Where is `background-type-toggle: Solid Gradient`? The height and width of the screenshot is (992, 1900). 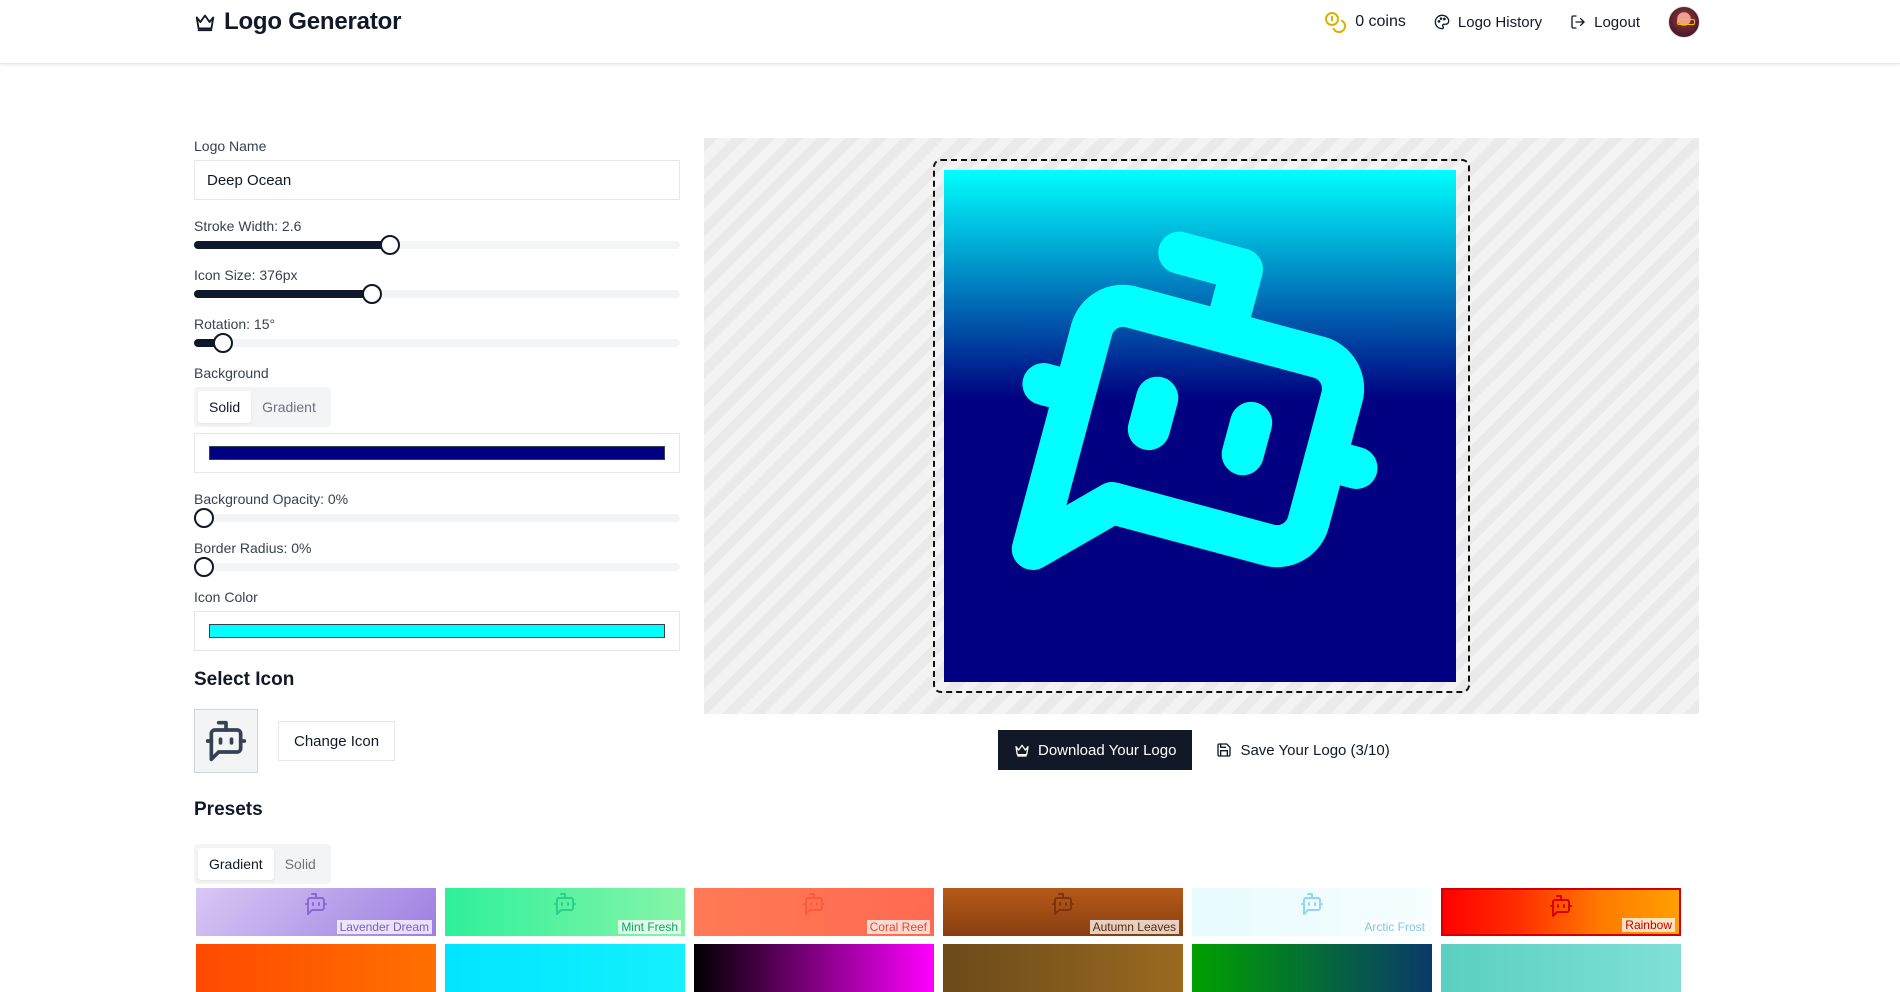
background-type-toggle: Solid Gradient is located at coordinates (262, 407).